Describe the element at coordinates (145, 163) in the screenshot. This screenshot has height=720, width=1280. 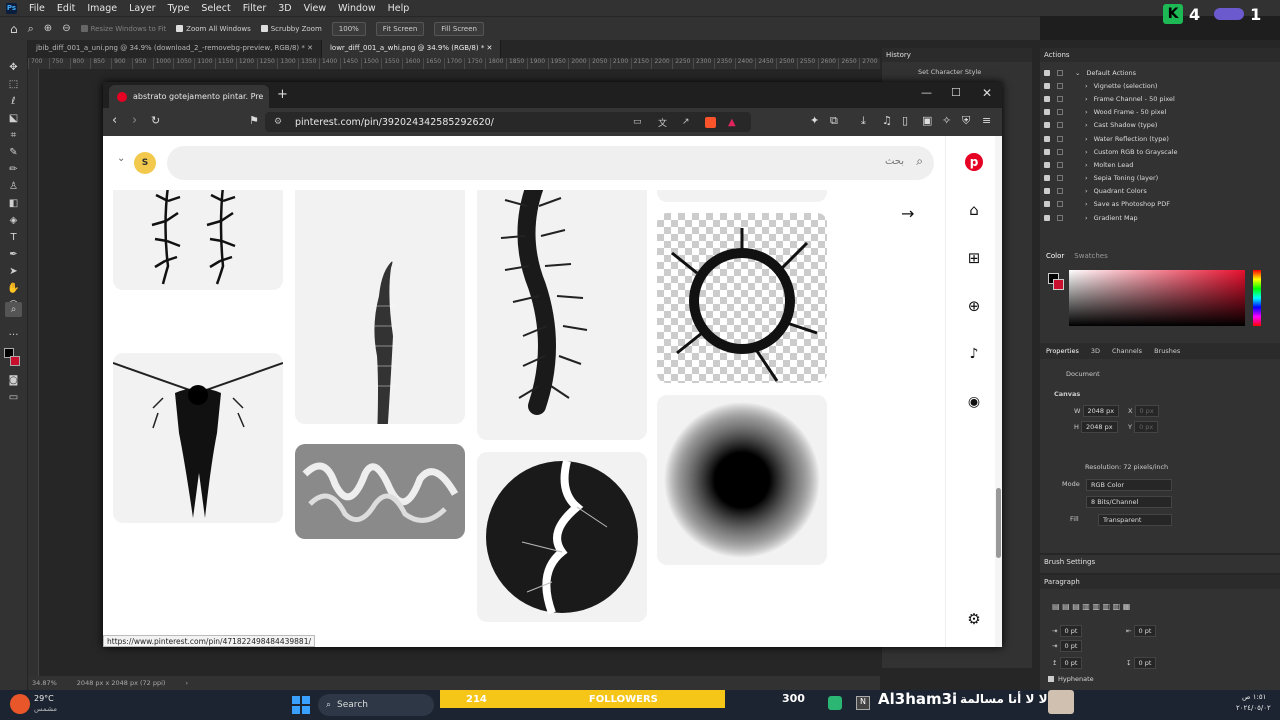
I see `avatar: S` at that location.